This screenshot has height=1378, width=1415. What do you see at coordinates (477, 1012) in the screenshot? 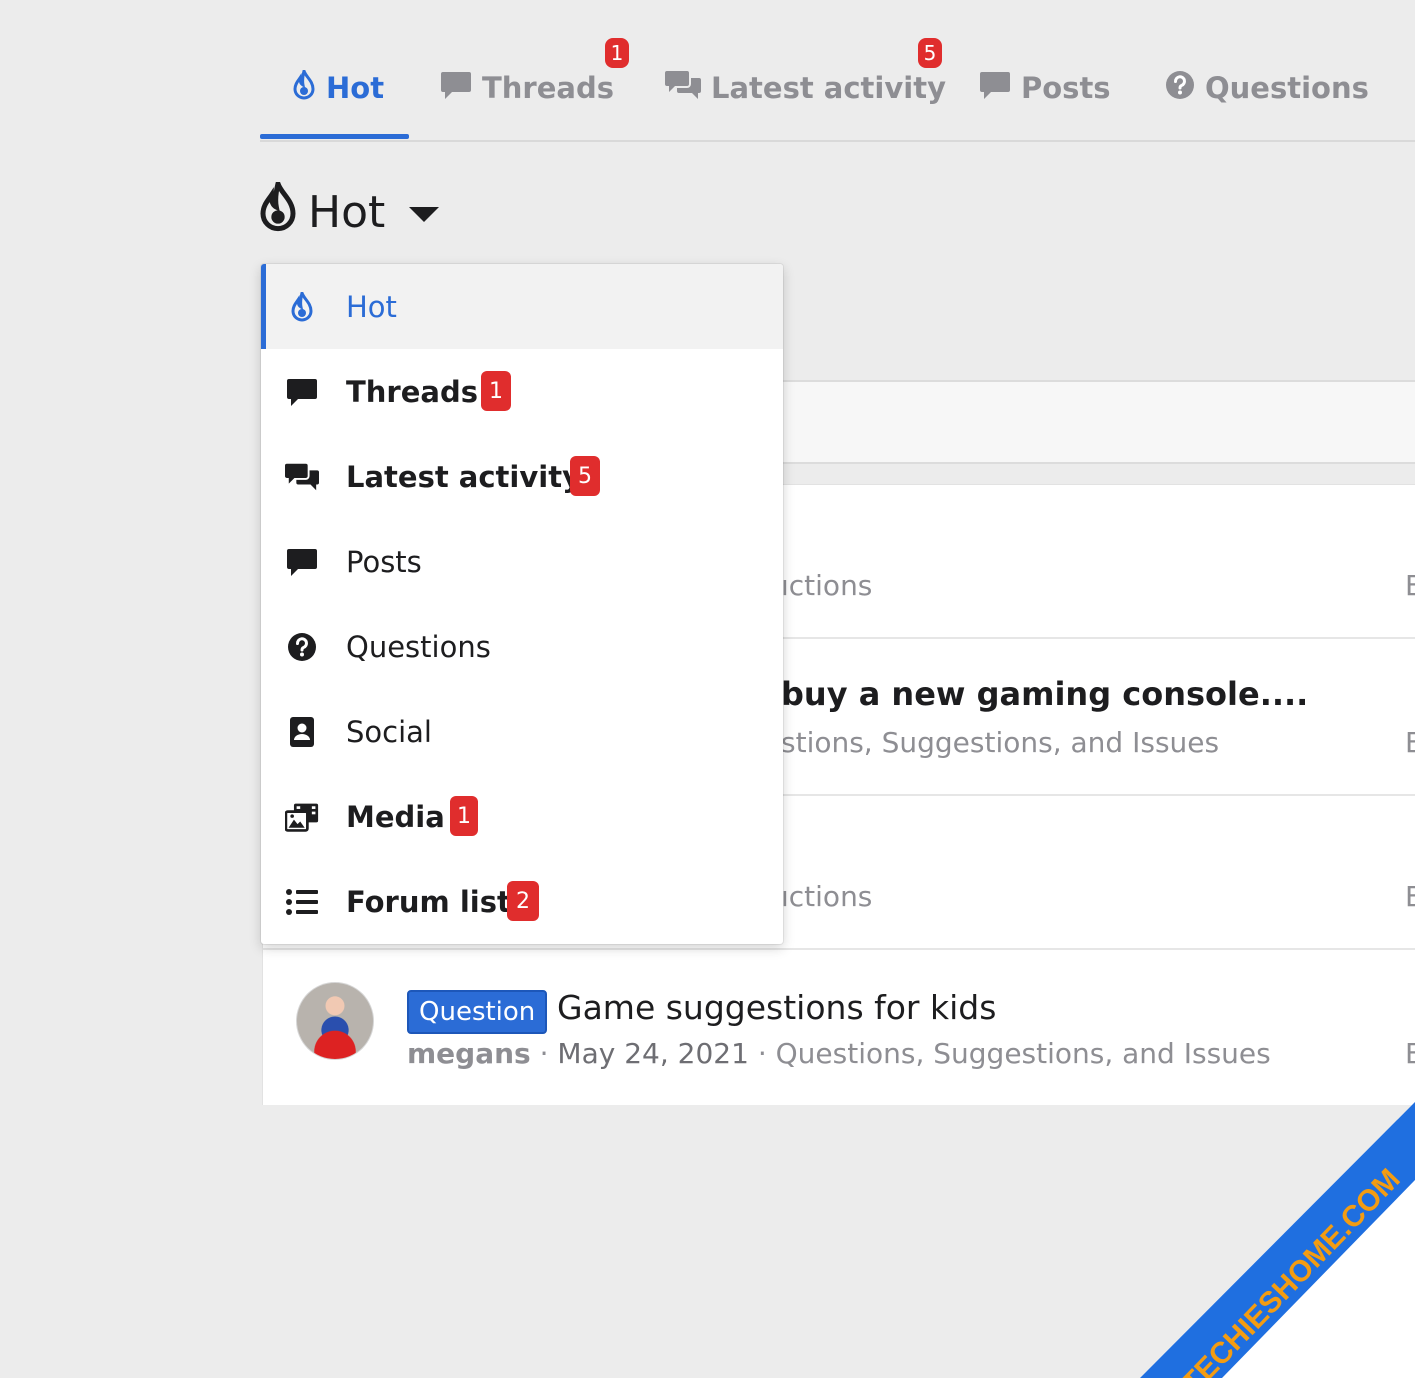
I see `question-label-badge: Question` at bounding box center [477, 1012].